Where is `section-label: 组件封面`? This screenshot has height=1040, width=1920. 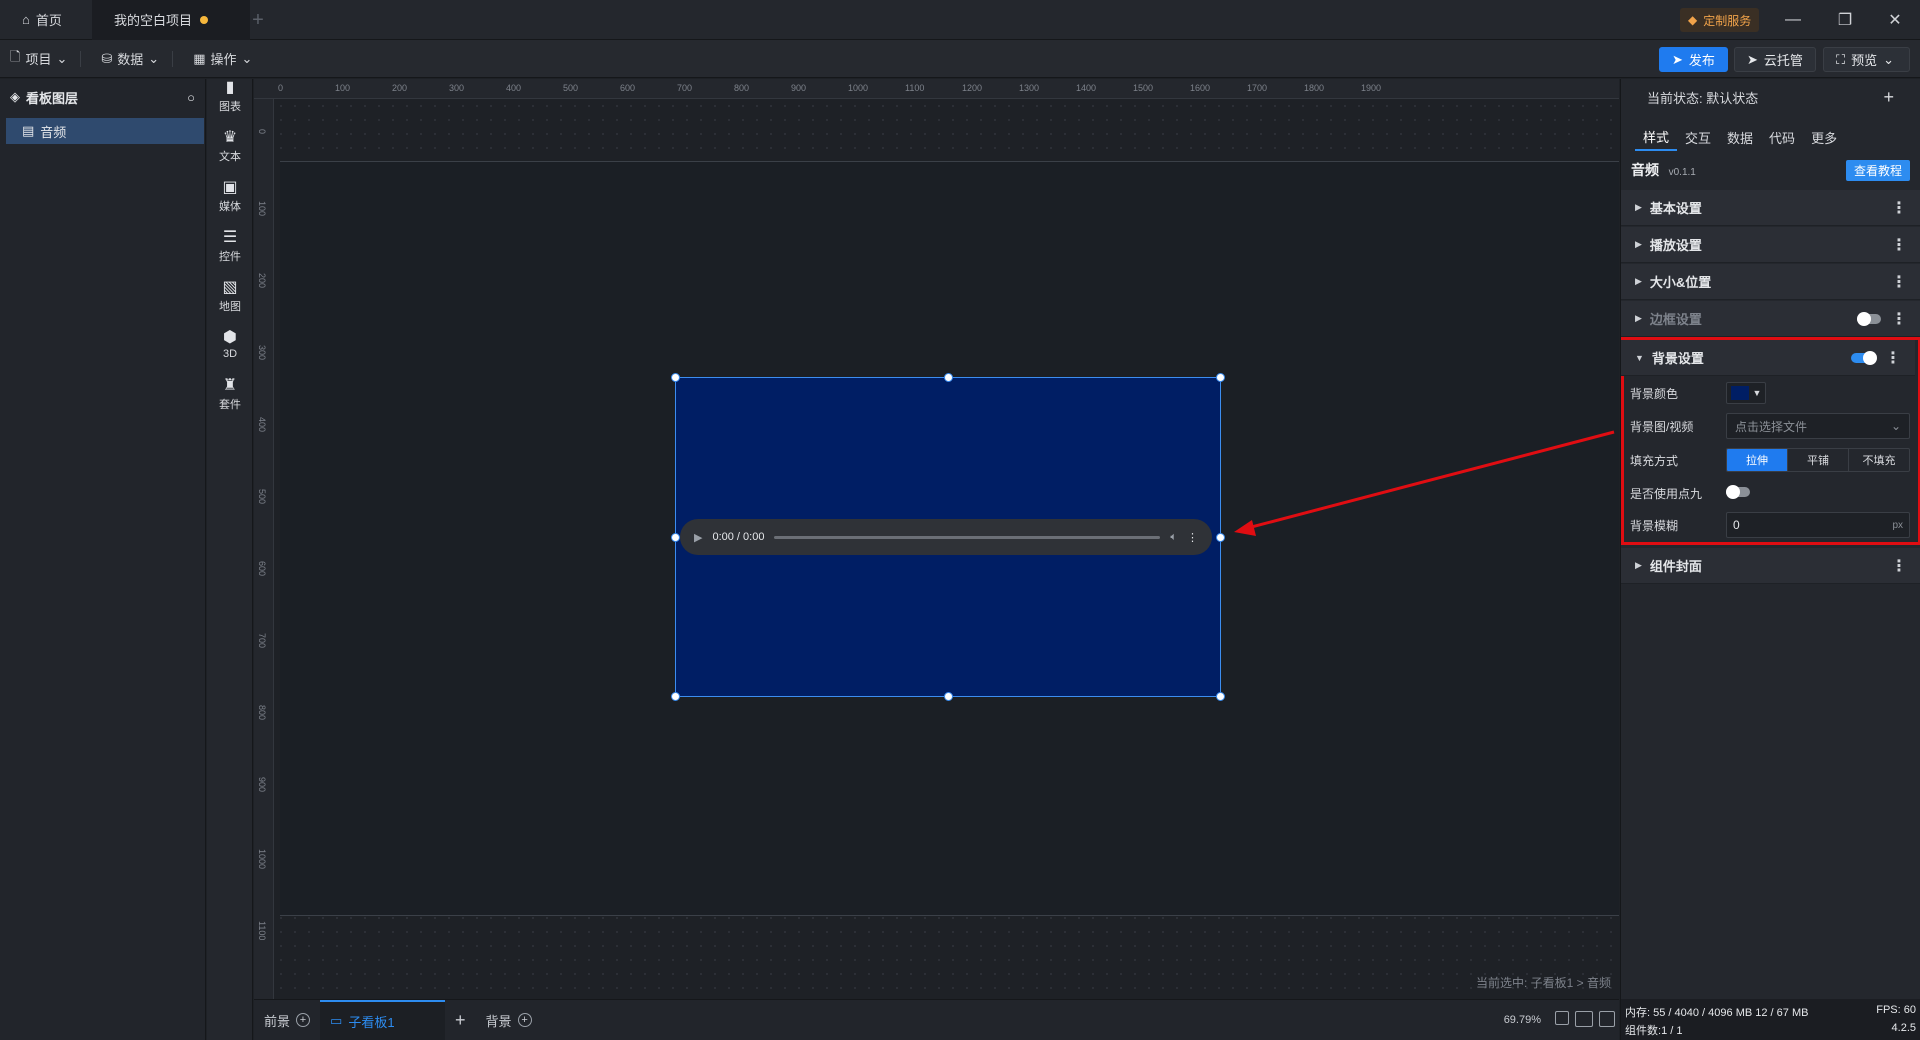 section-label: 组件封面 is located at coordinates (1675, 566).